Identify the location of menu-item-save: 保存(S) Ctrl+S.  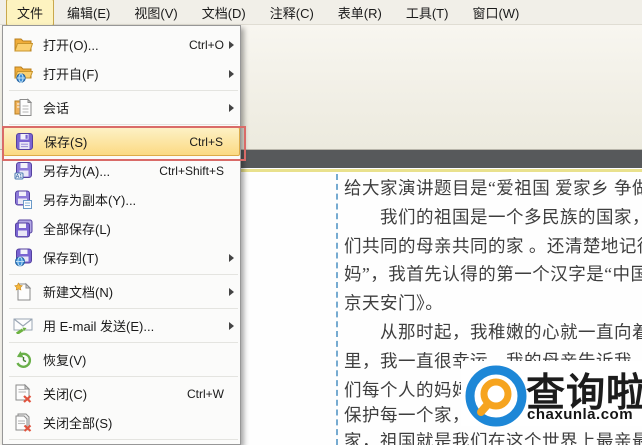
(121, 141).